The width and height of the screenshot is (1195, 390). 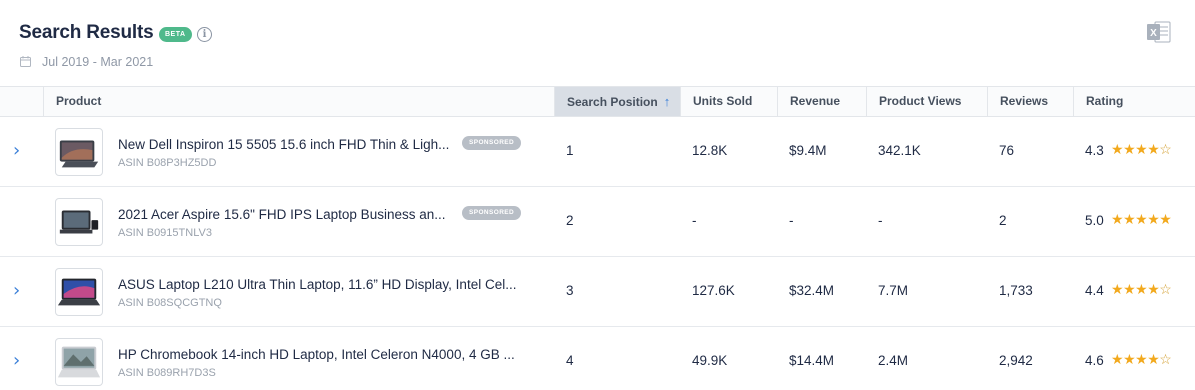 What do you see at coordinates (167, 373) in the screenshot?
I see `product-asin: ASIN B089RH7D3S` at bounding box center [167, 373].